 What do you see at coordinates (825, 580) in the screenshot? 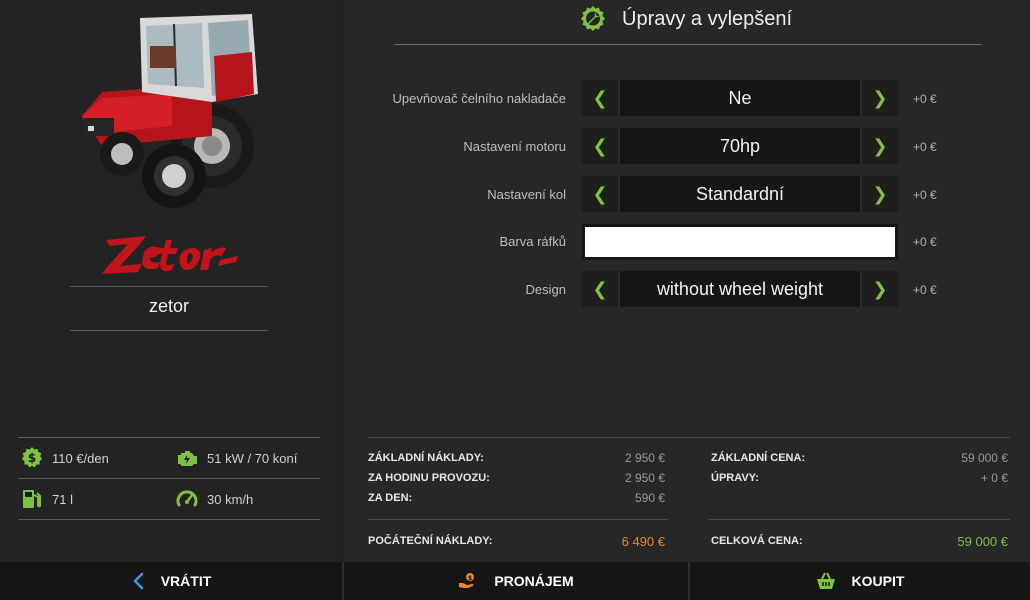
I see `basket-icon` at bounding box center [825, 580].